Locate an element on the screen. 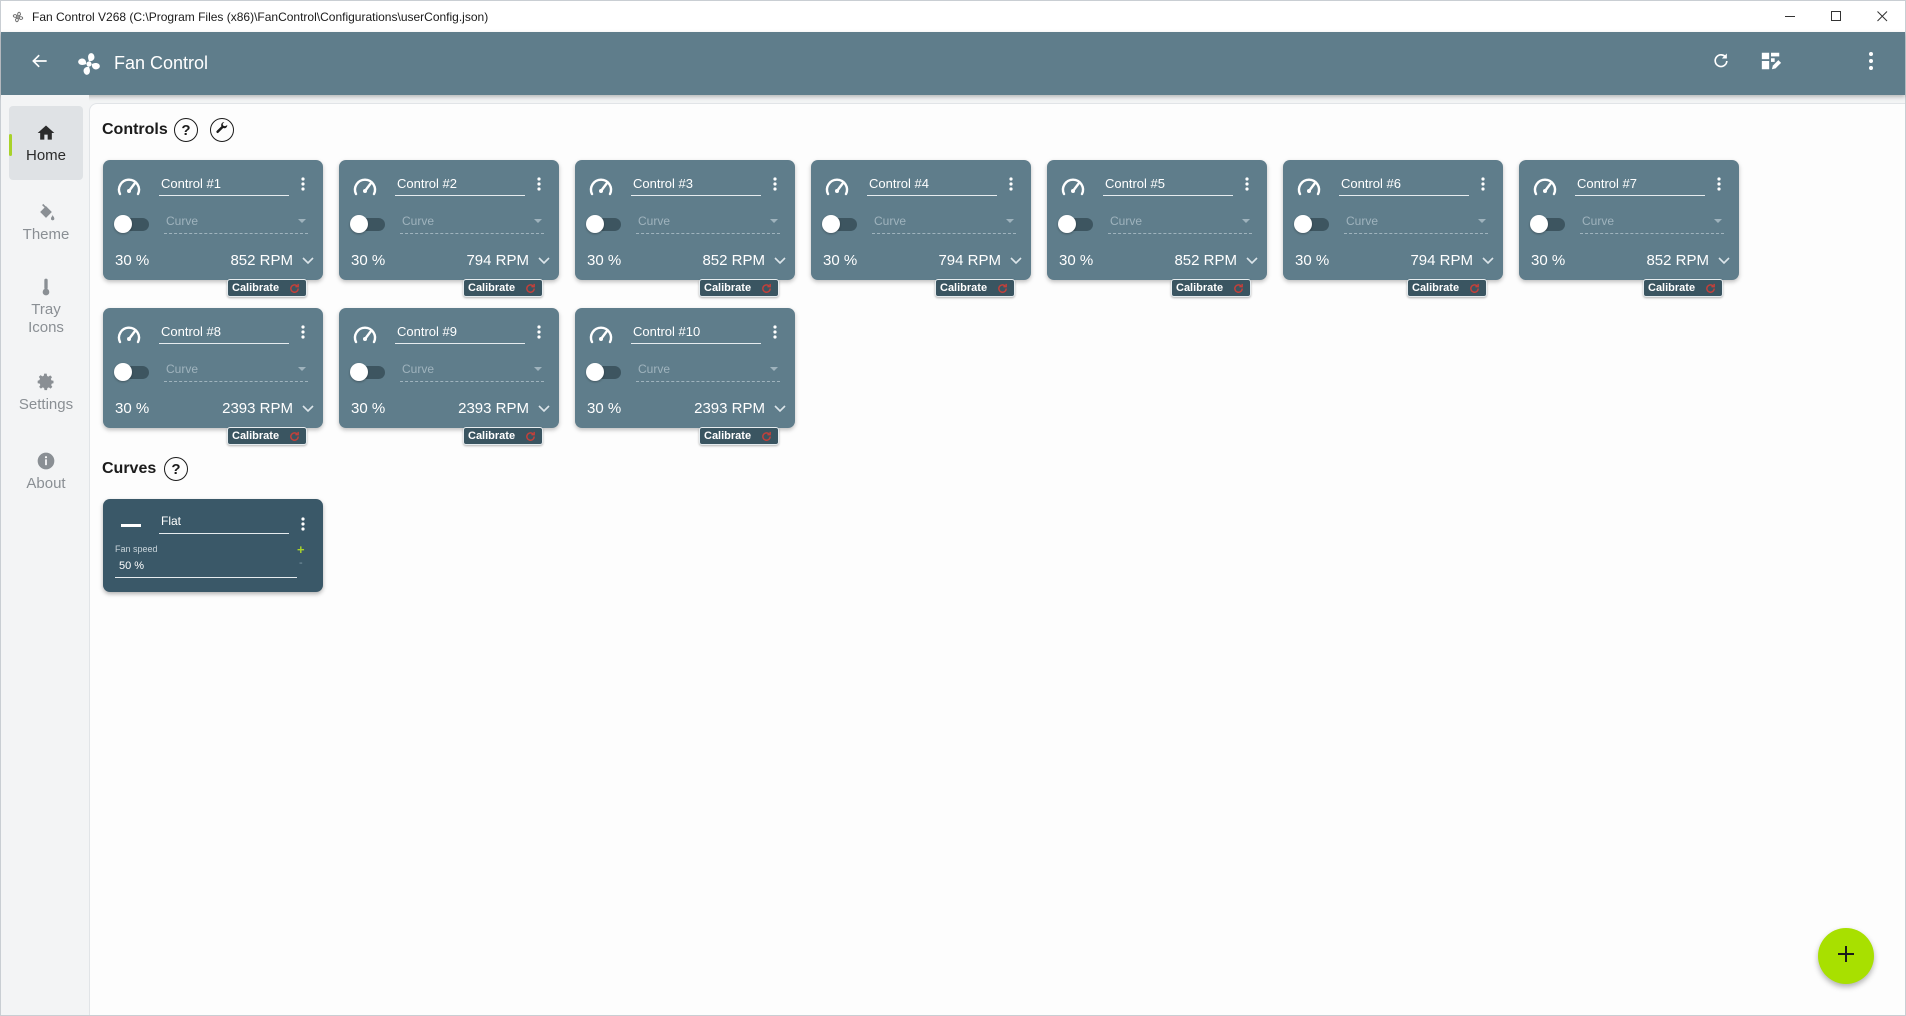  sidebar-item-tray-icons: Tray Icons is located at coordinates (46, 306).